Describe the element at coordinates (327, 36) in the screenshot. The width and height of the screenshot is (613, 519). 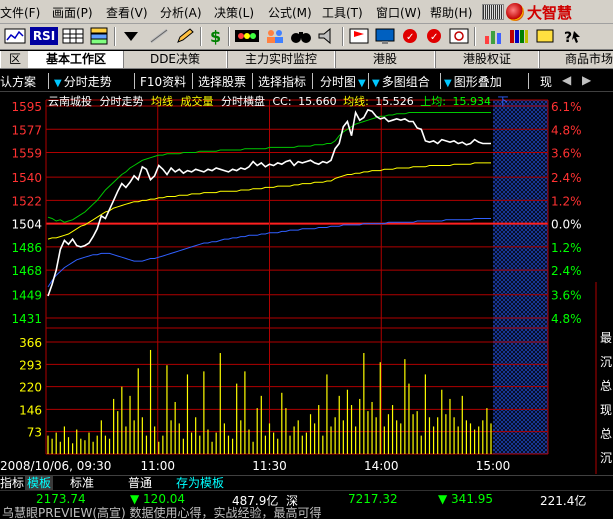
I see `speaker-icon` at that location.